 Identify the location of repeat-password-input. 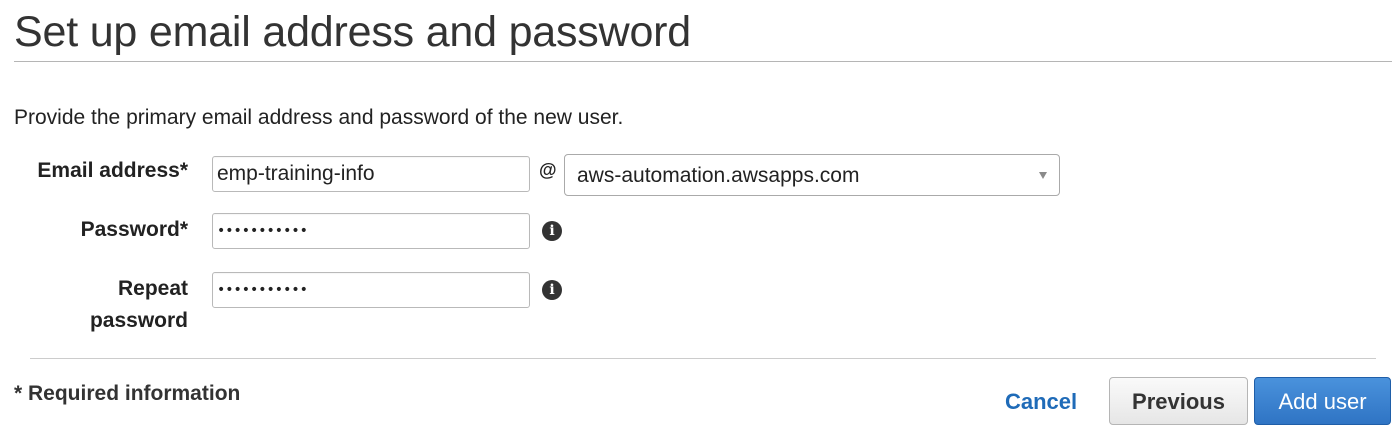
(371, 290).